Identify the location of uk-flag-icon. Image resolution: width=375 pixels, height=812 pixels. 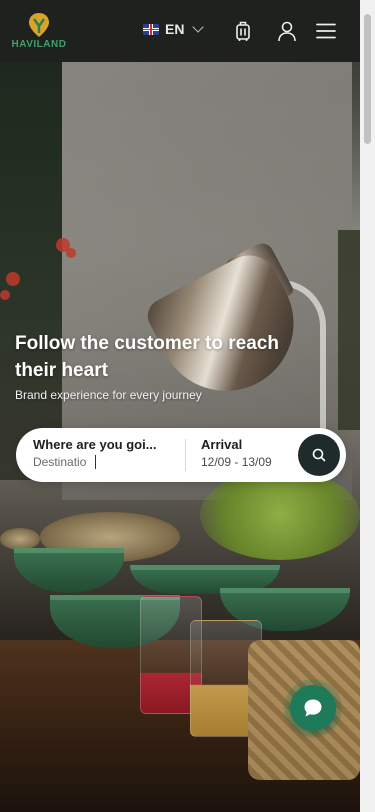
(151, 29).